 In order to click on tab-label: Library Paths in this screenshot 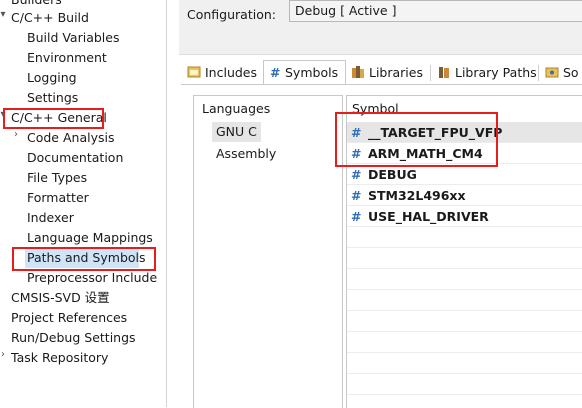, I will do `click(496, 72)`.